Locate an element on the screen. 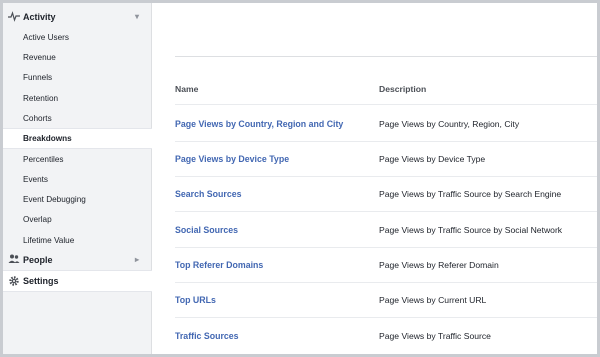  breakdown-description: Page Views by Current URL is located at coordinates (433, 300).